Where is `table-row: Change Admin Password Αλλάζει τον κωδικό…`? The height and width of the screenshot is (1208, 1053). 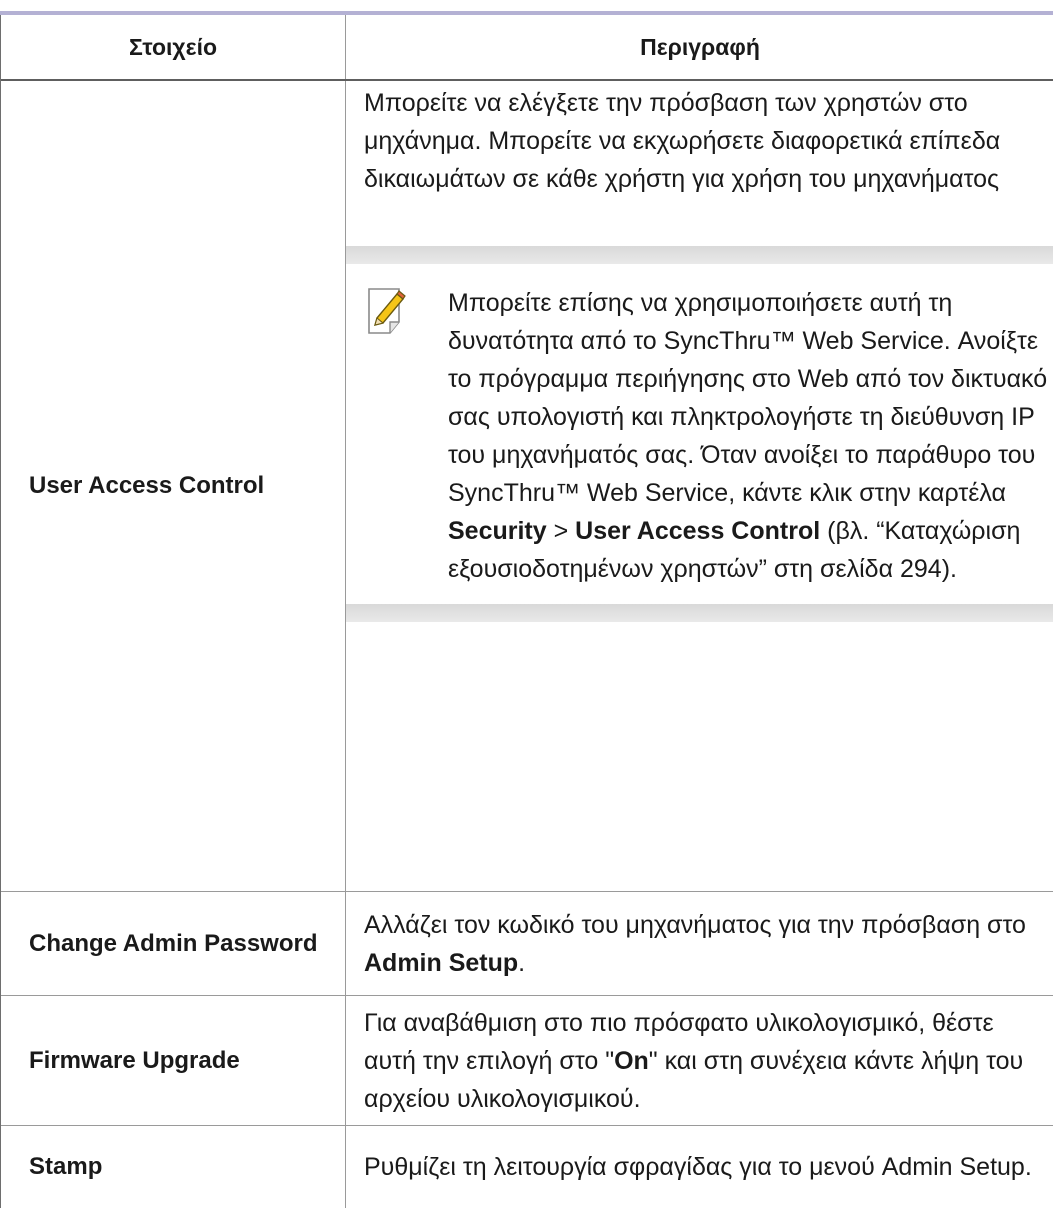
table-row: Change Admin Password Αλλάζει τον κωδικό… is located at coordinates (527, 944).